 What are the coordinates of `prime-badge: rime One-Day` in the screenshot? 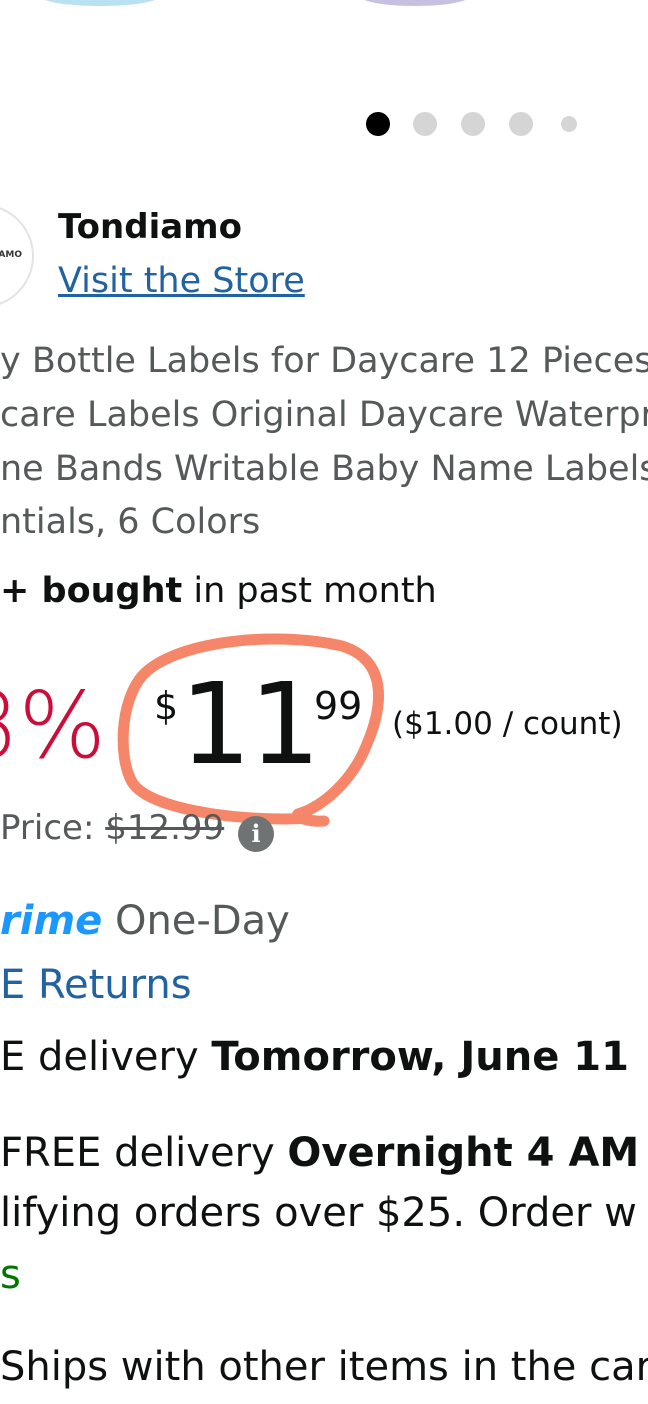 It's located at (145, 921).